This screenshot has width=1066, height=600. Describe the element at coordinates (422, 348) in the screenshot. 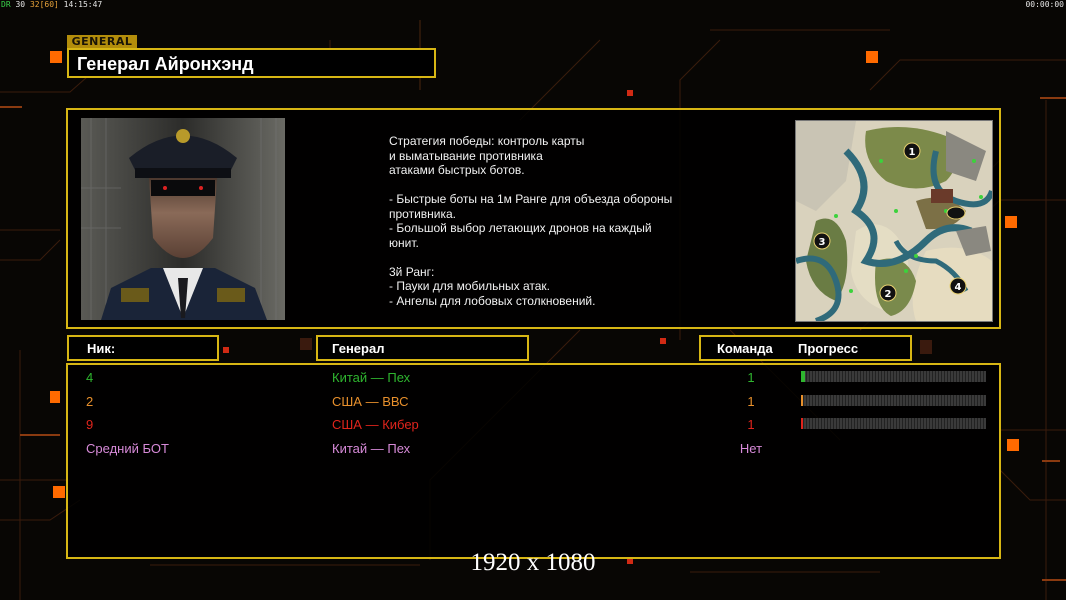

I see `column-header-general: Генерал` at that location.